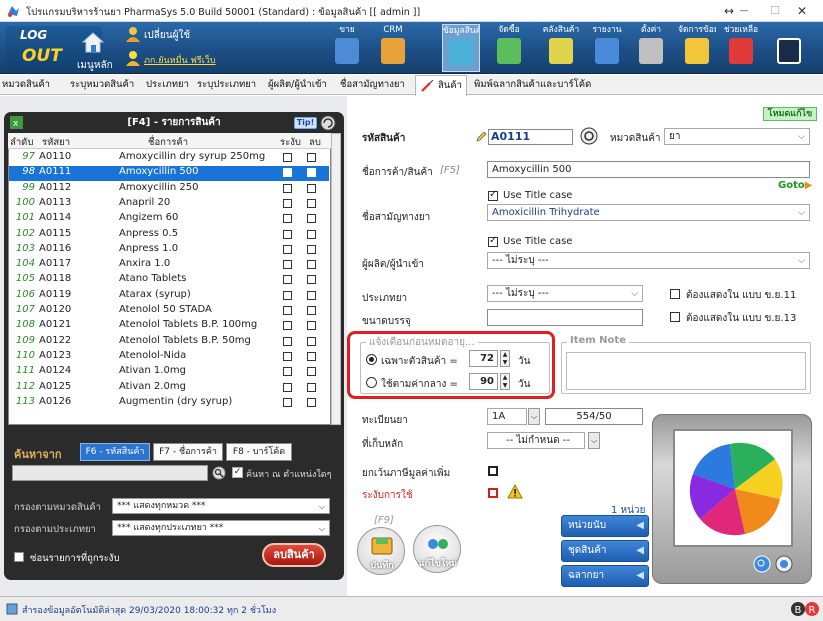 This screenshot has width=823, height=621. Describe the element at coordinates (372, 85) in the screenshot. I see `tab-generic-name: ชื่อสามัญทางยา` at that location.